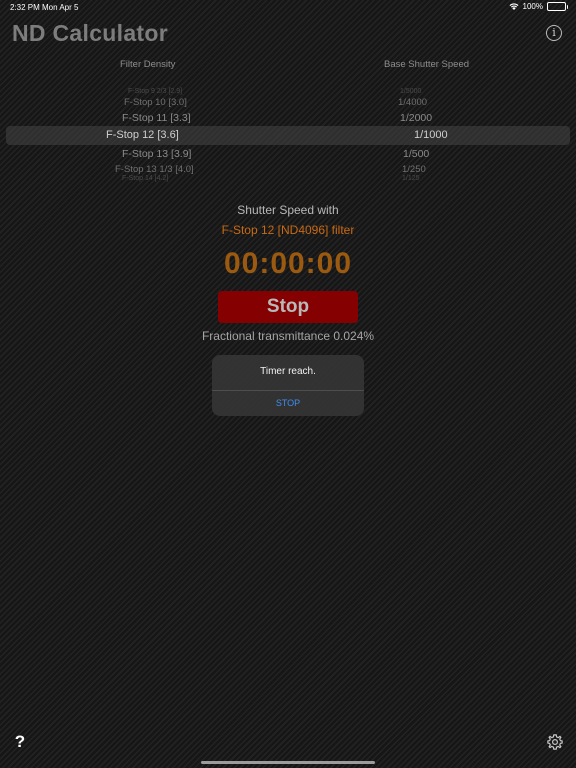 The height and width of the screenshot is (768, 576). What do you see at coordinates (20, 742) in the screenshot?
I see `help-icon: ?` at bounding box center [20, 742].